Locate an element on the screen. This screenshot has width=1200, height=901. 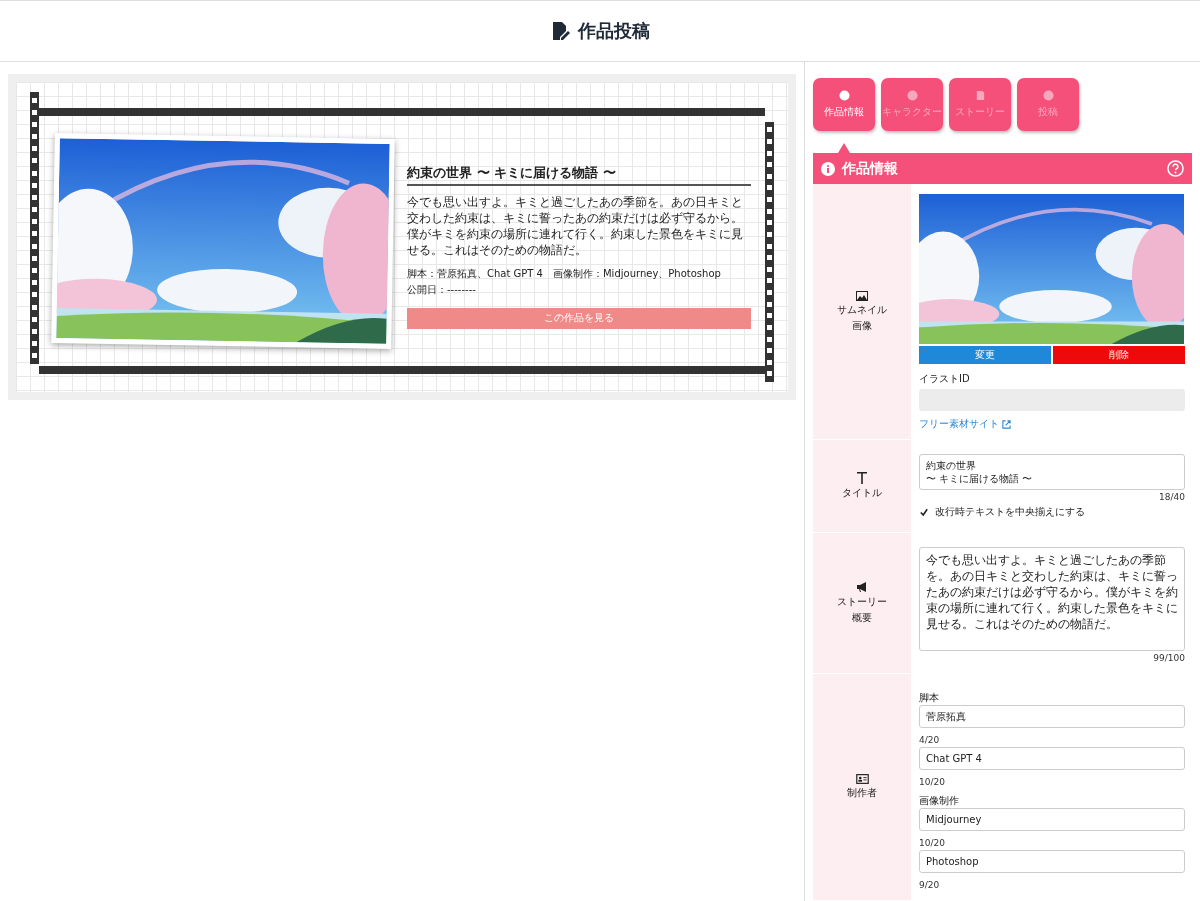
summary-text: 今でも思い出すよ。キミと過ごしたあの季節を。あの日キミと交わした約束は、キミに誓ったあの約束だけは必ず守るから。僕がキミを約束の場所に連れて行く。約束した景色をキミに見せる。これはそのための物語だ。 is located at coordinates (575, 225).